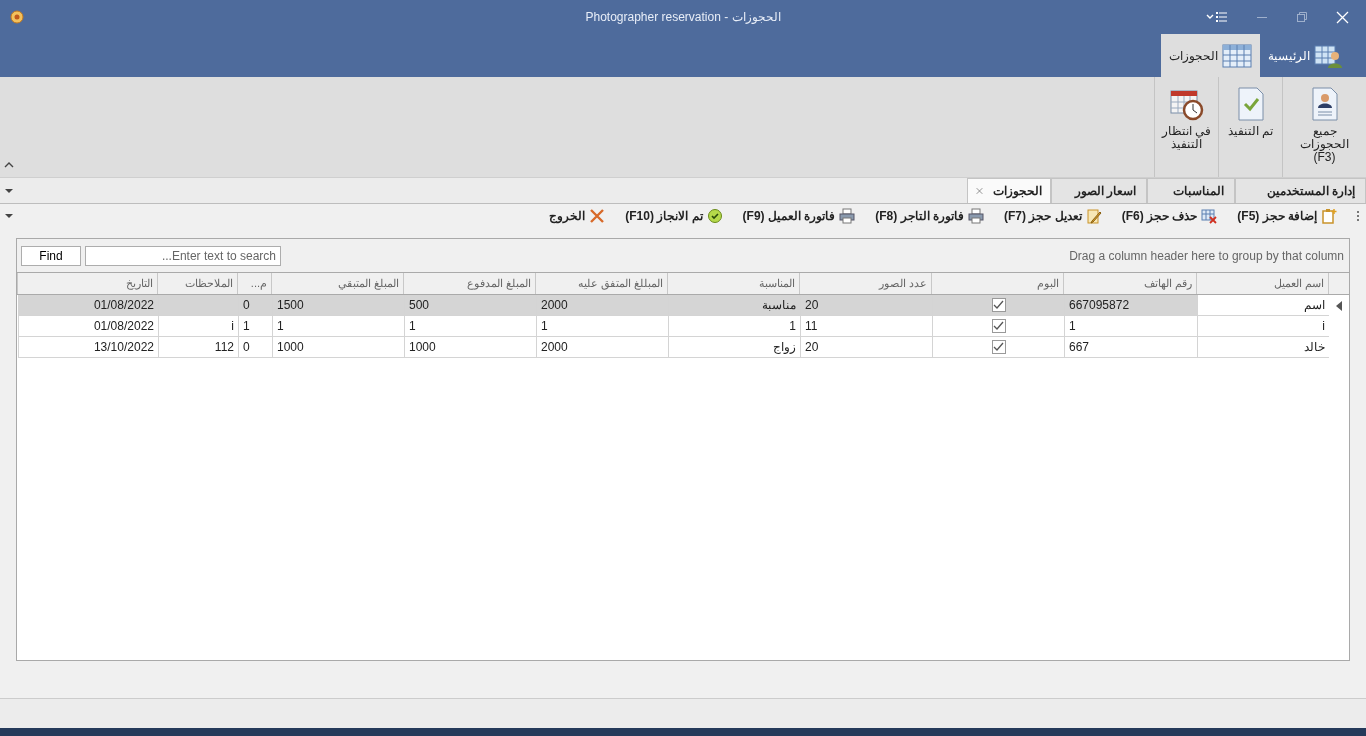 The width and height of the screenshot is (1366, 736). What do you see at coordinates (469, 283) in the screenshot?
I see `column-header: المبلغ المدفوع` at bounding box center [469, 283].